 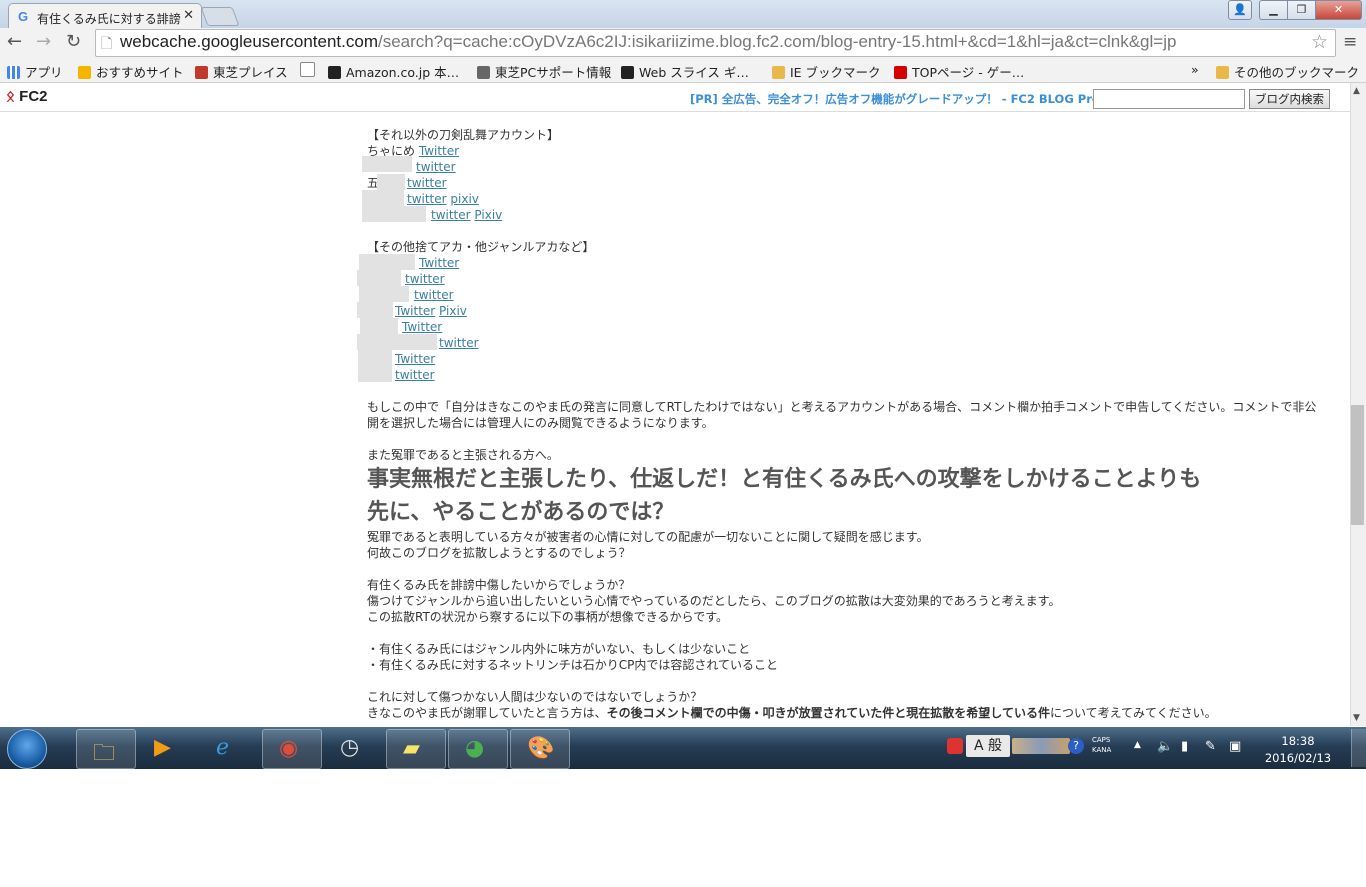 What do you see at coordinates (1210, 746) in the screenshot?
I see `pin-icon: ✎` at bounding box center [1210, 746].